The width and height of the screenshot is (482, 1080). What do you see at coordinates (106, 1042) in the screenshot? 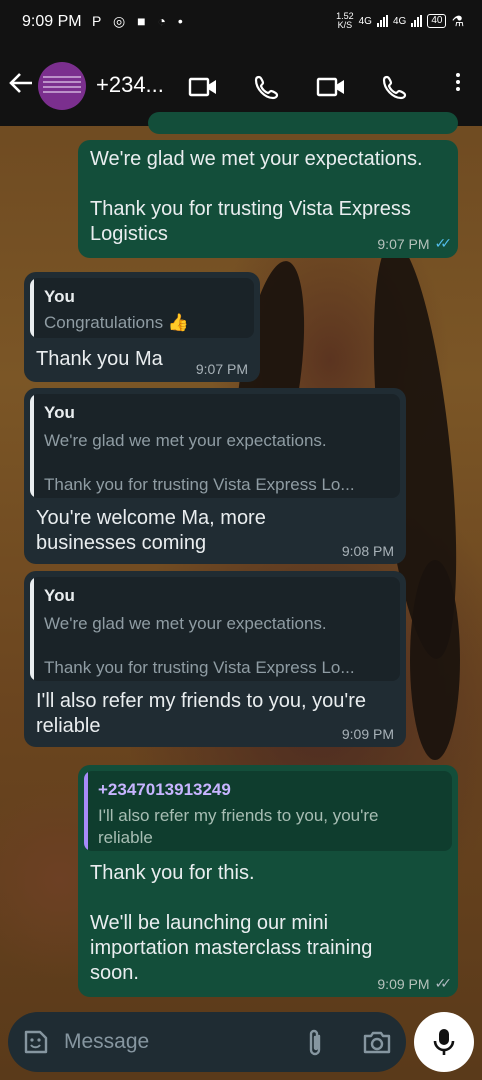
I see `message-input: Message` at bounding box center [106, 1042].